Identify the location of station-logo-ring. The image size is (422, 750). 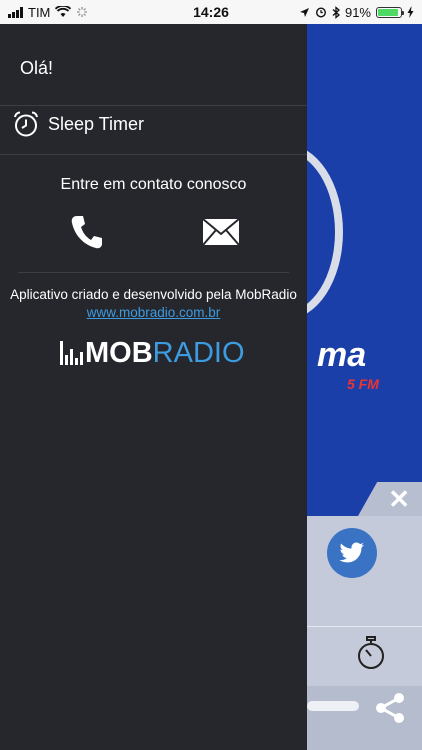
(325, 232).